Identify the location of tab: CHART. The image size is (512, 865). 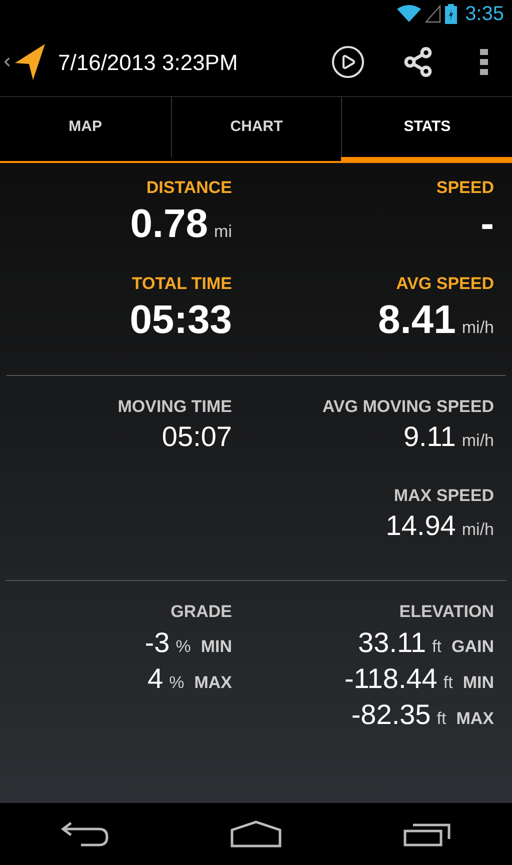
(256, 127).